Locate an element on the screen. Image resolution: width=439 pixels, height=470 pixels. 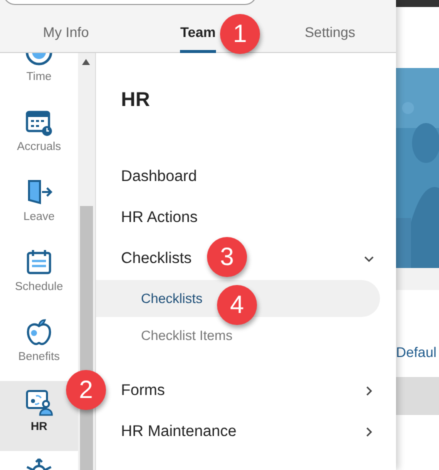
nav-item: Accruals is located at coordinates (39, 136).